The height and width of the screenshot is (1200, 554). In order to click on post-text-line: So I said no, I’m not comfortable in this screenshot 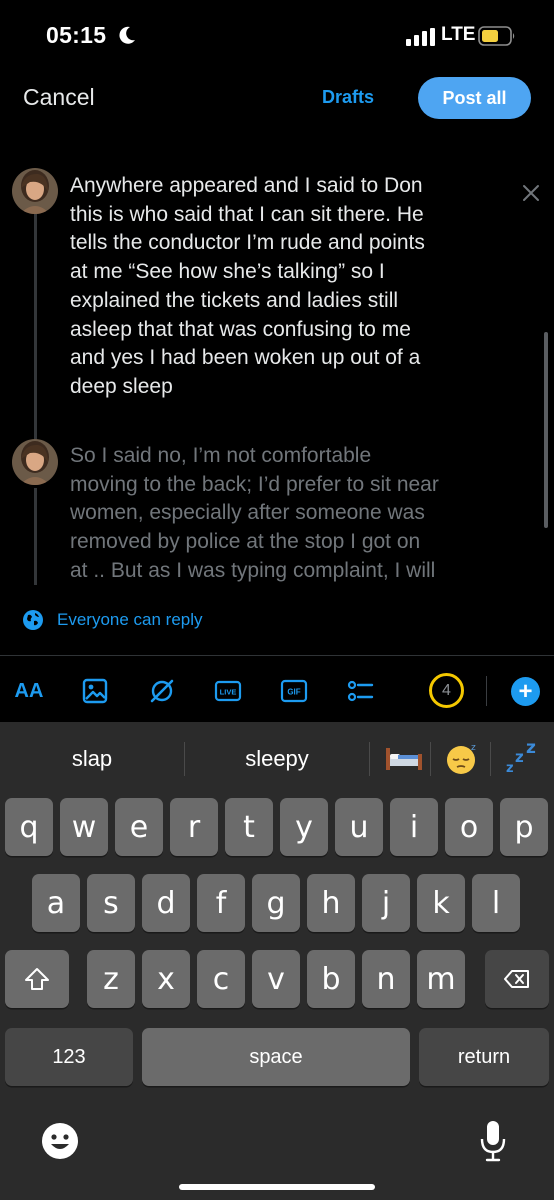, I will do `click(221, 455)`.